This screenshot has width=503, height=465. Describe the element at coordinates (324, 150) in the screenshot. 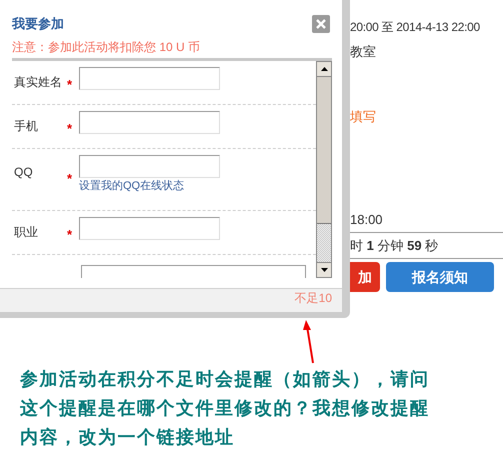

I see `scroll-thumb` at that location.